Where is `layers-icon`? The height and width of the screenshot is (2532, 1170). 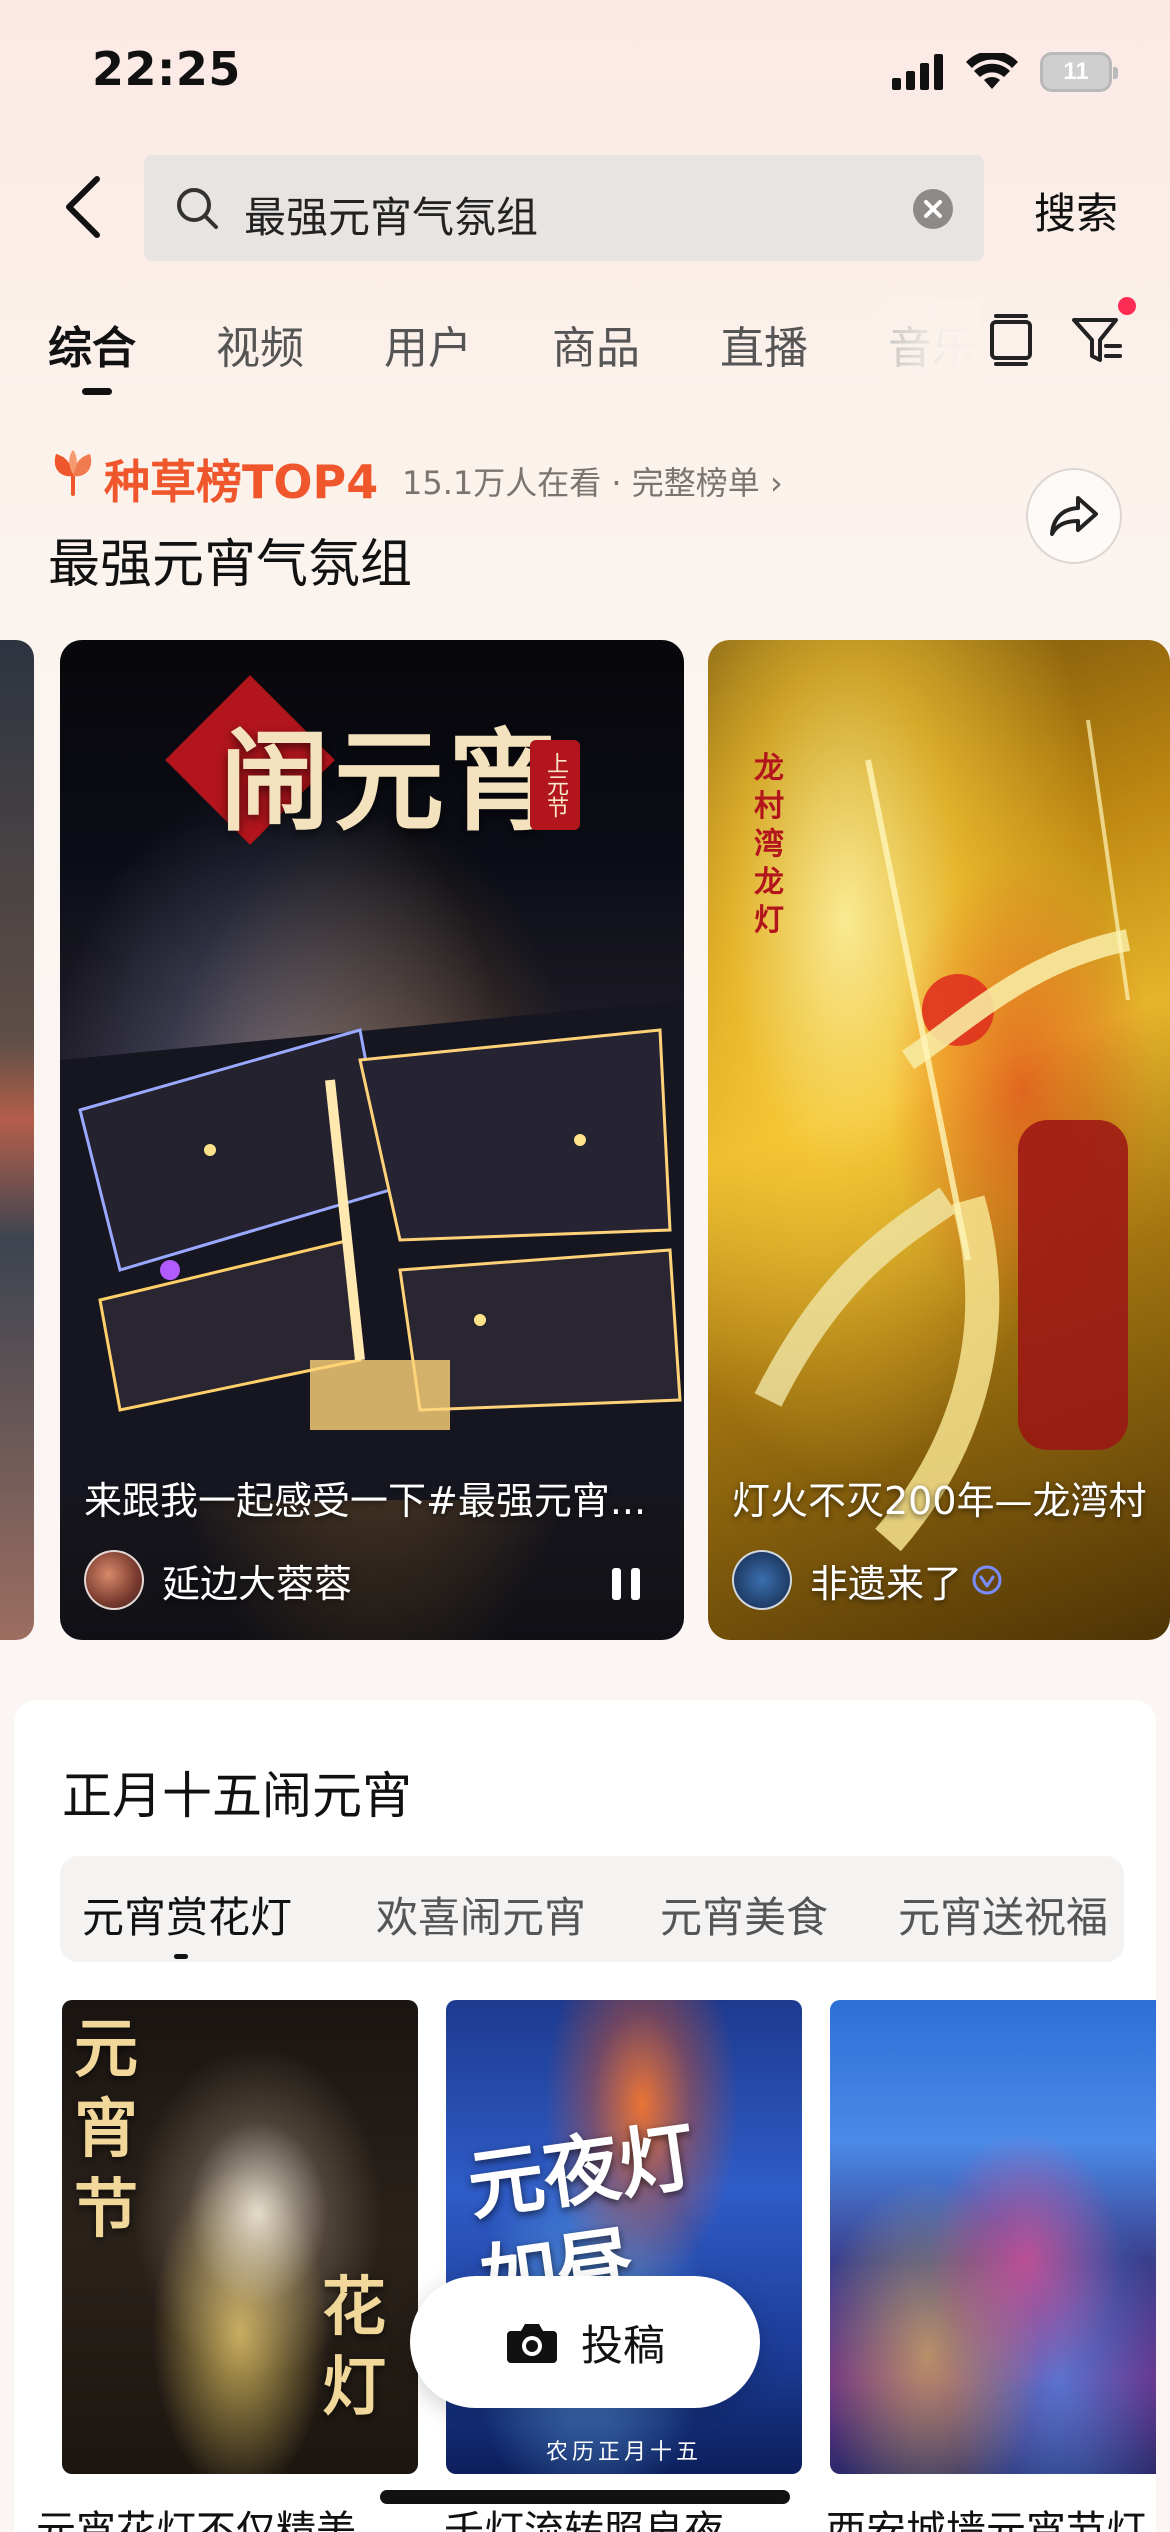 layers-icon is located at coordinates (1011, 340).